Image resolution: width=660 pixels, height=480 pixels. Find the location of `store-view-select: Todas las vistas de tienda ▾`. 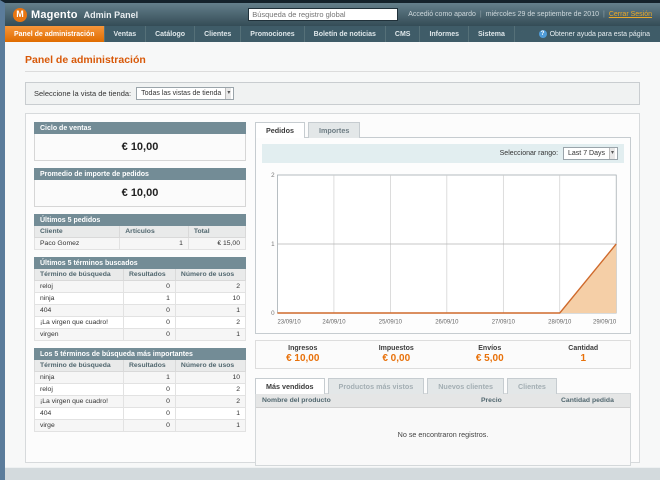

store-view-select: Todas las vistas de tienda ▾ is located at coordinates (185, 93).